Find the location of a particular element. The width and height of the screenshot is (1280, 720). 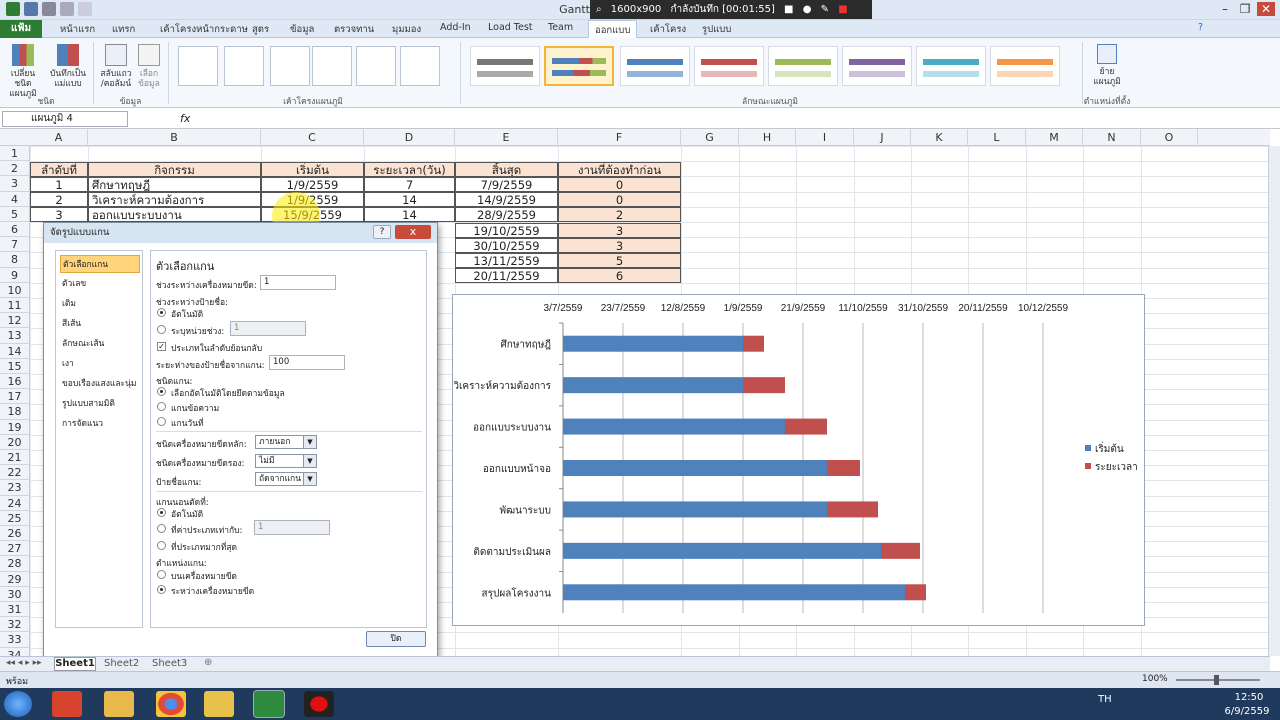

column-header: F is located at coordinates (619, 137).